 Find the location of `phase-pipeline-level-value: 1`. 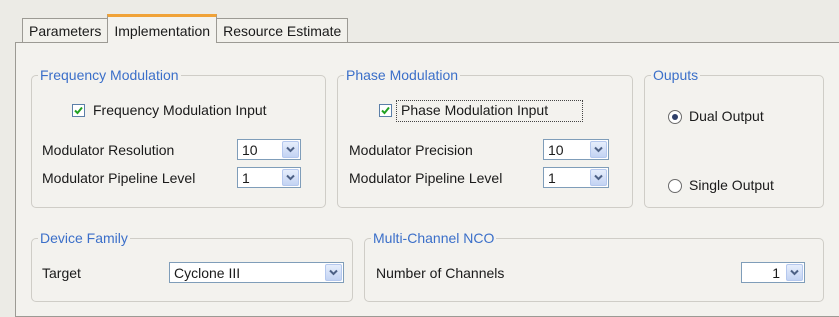

phase-pipeline-level-value: 1 is located at coordinates (552, 178).